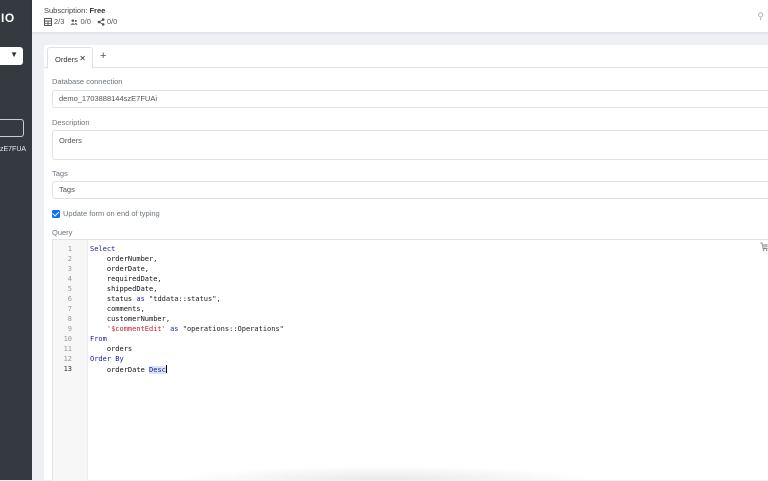 This screenshot has width=768, height=481. Describe the element at coordinates (231, 329) in the screenshot. I see `code-token: "operations::Operations"` at that location.